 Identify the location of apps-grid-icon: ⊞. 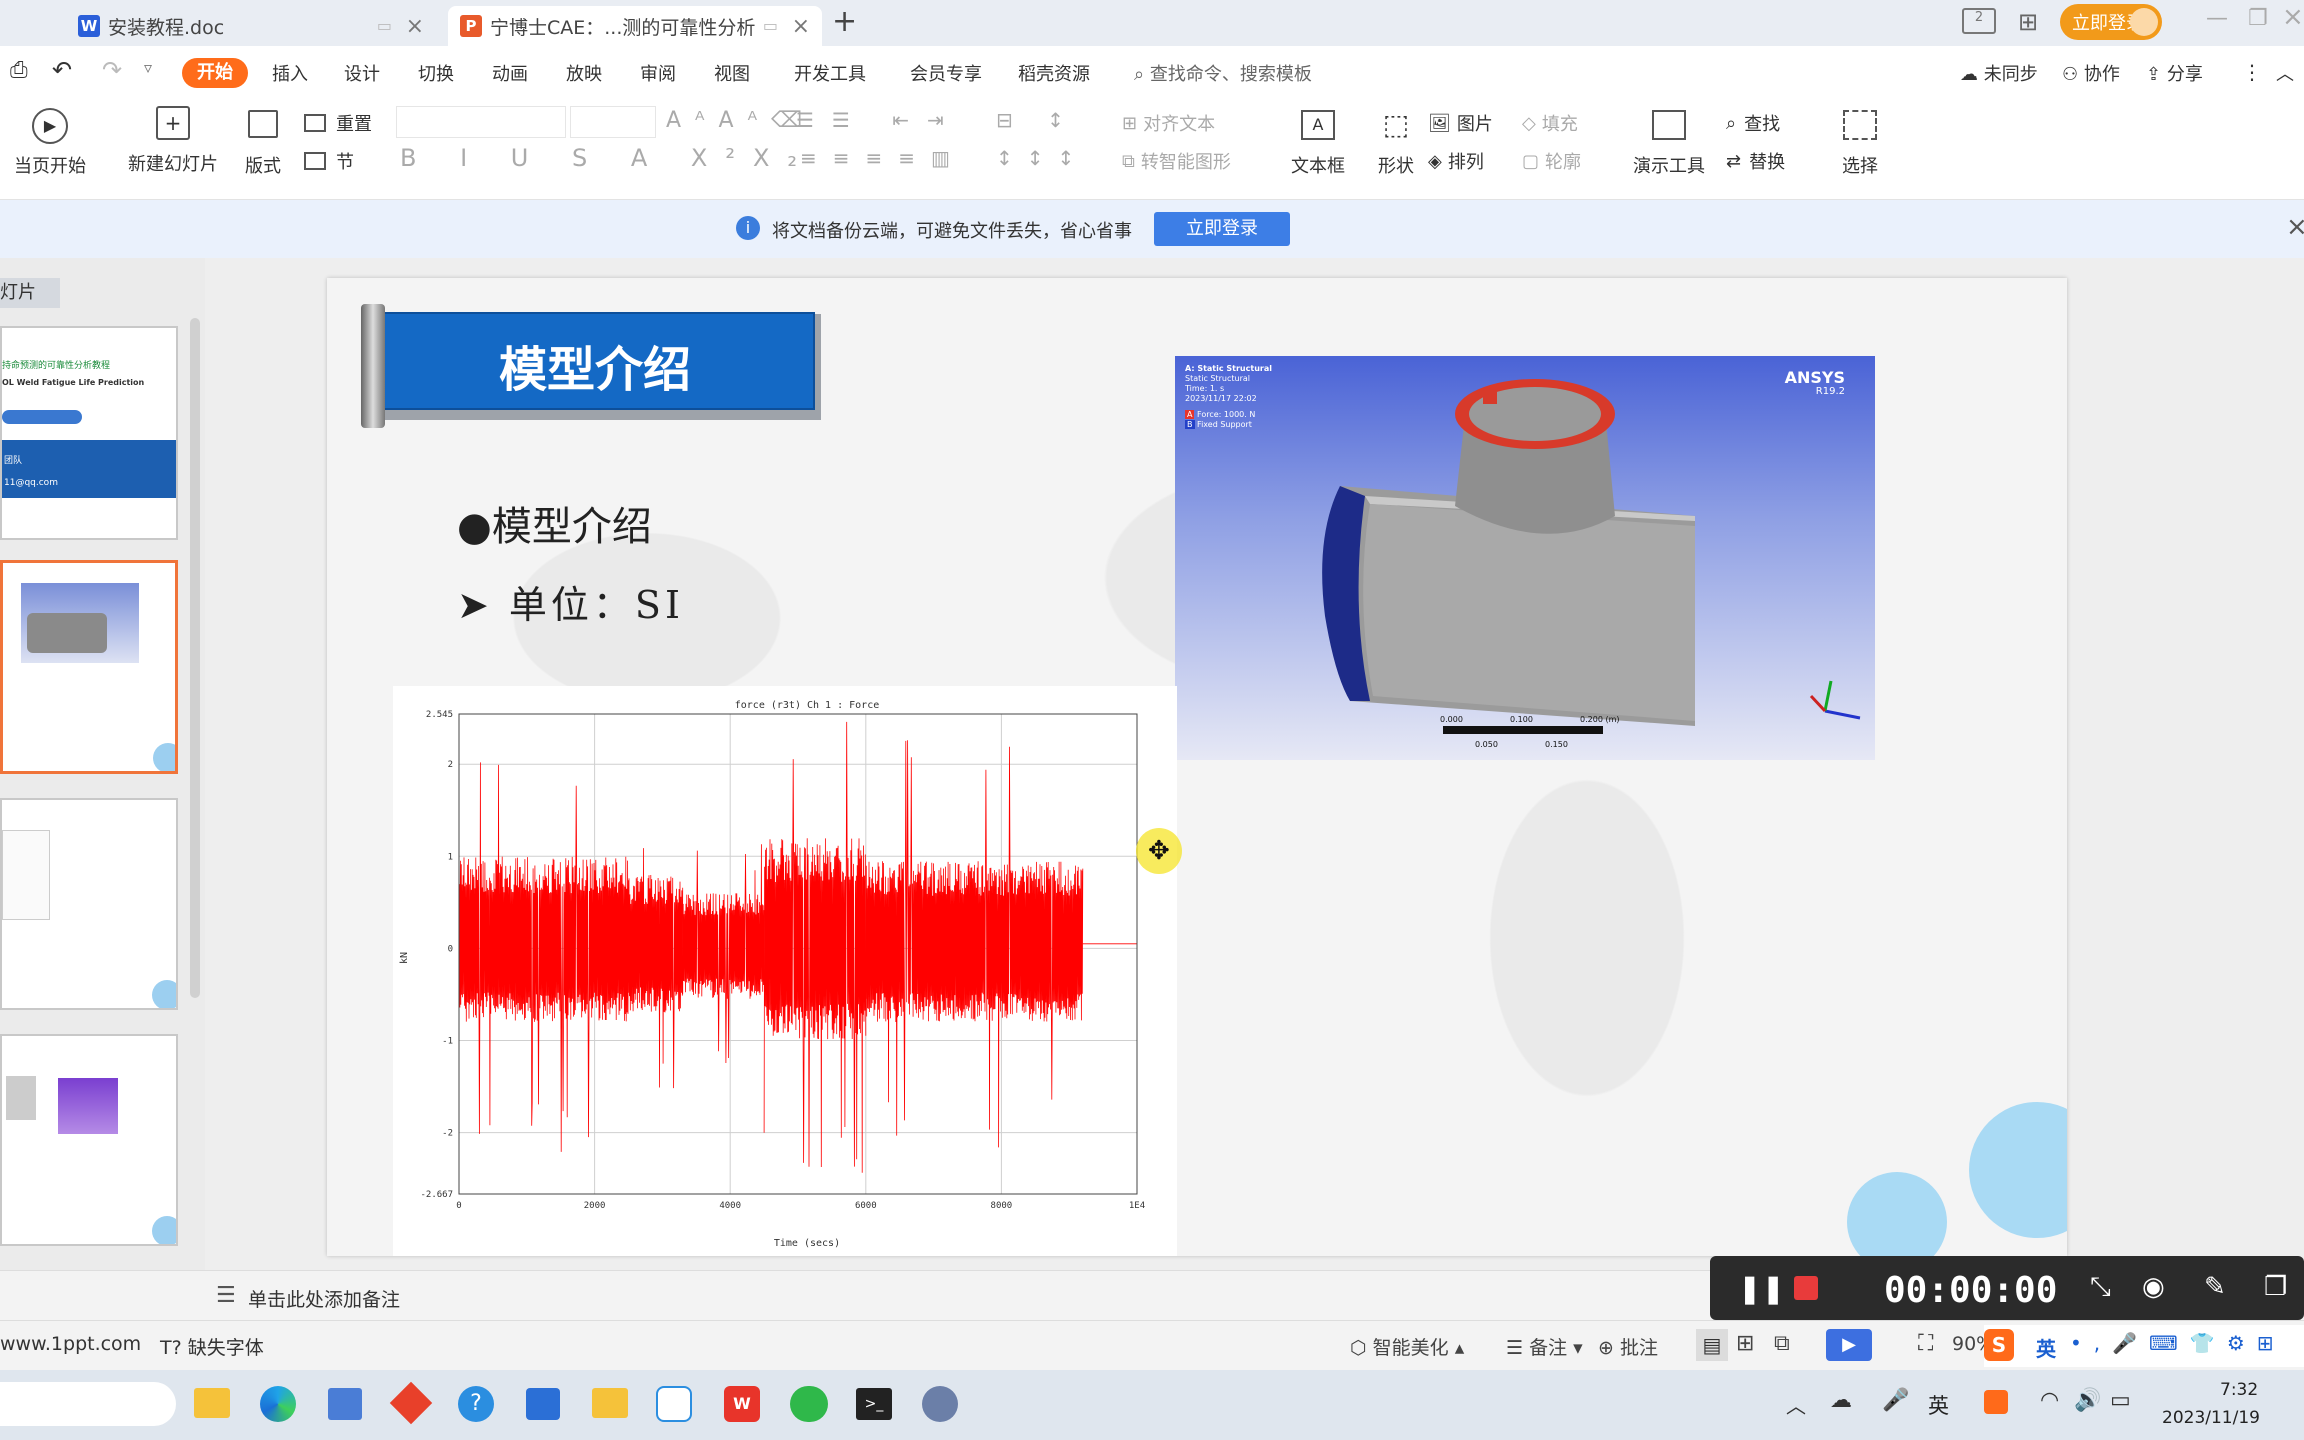
(2028, 22).